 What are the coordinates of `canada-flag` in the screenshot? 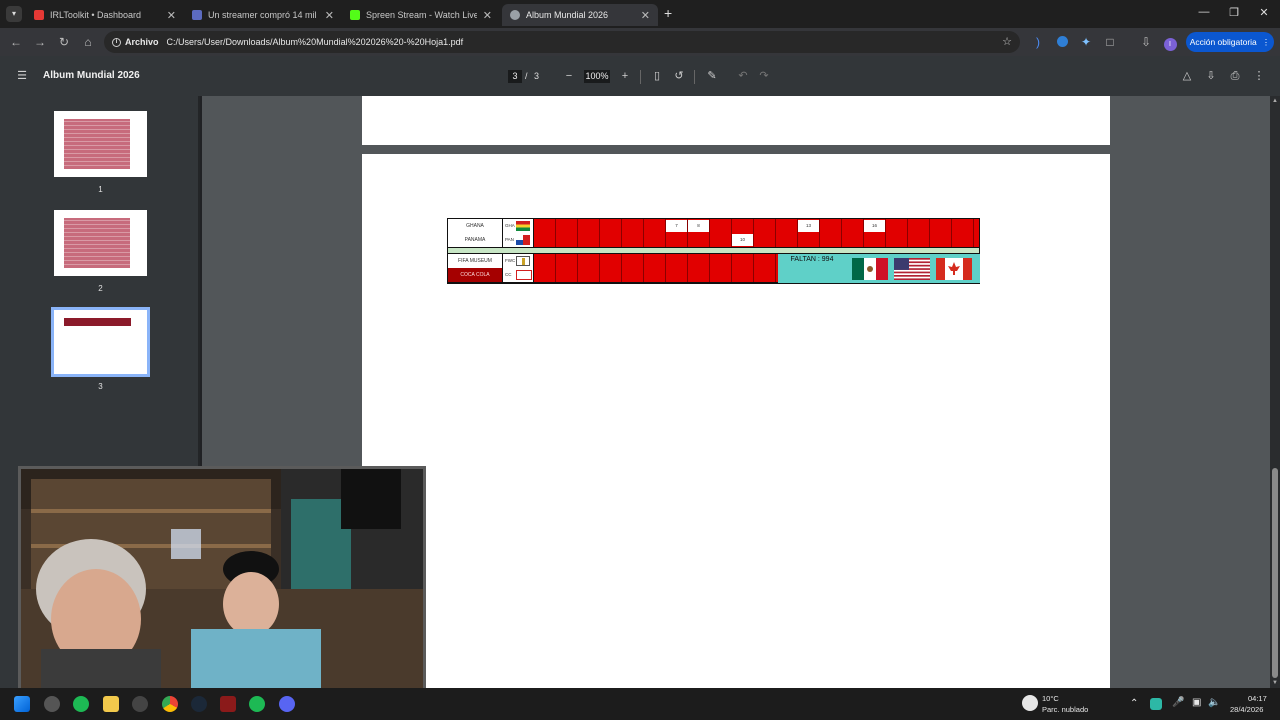 It's located at (954, 269).